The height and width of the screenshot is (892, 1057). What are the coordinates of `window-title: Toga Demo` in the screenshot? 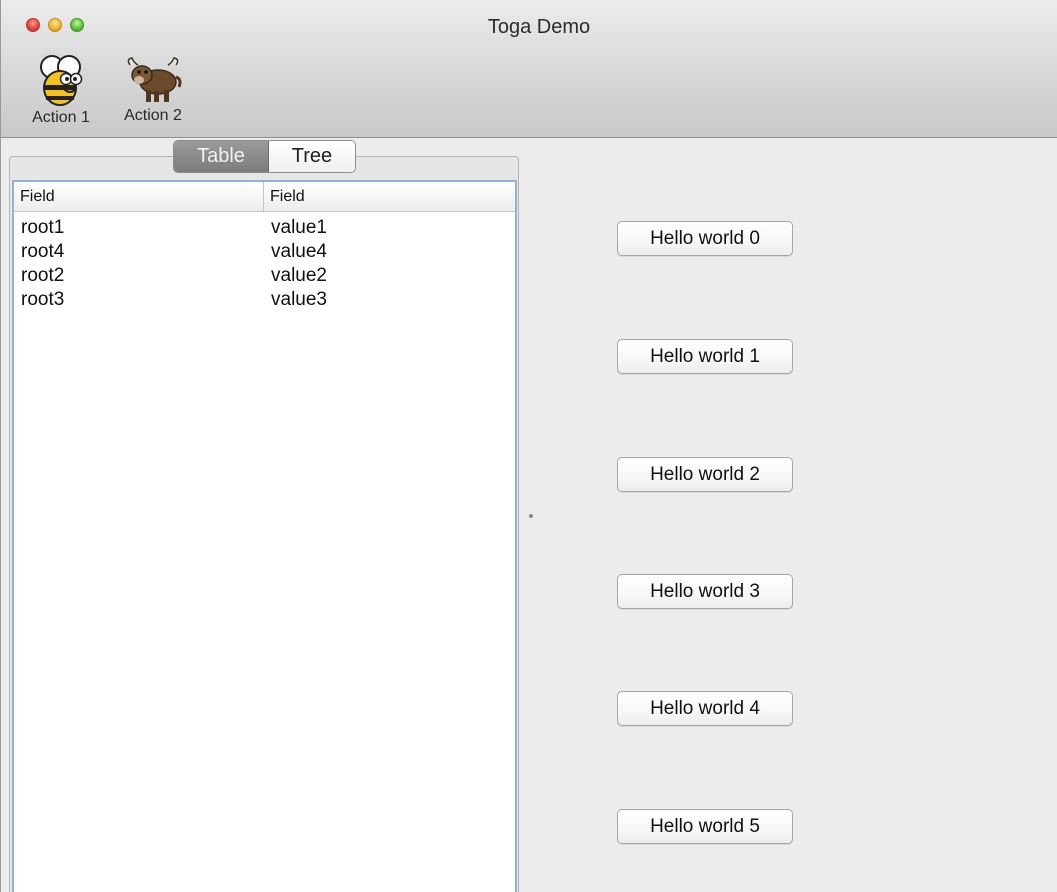 It's located at (539, 27).